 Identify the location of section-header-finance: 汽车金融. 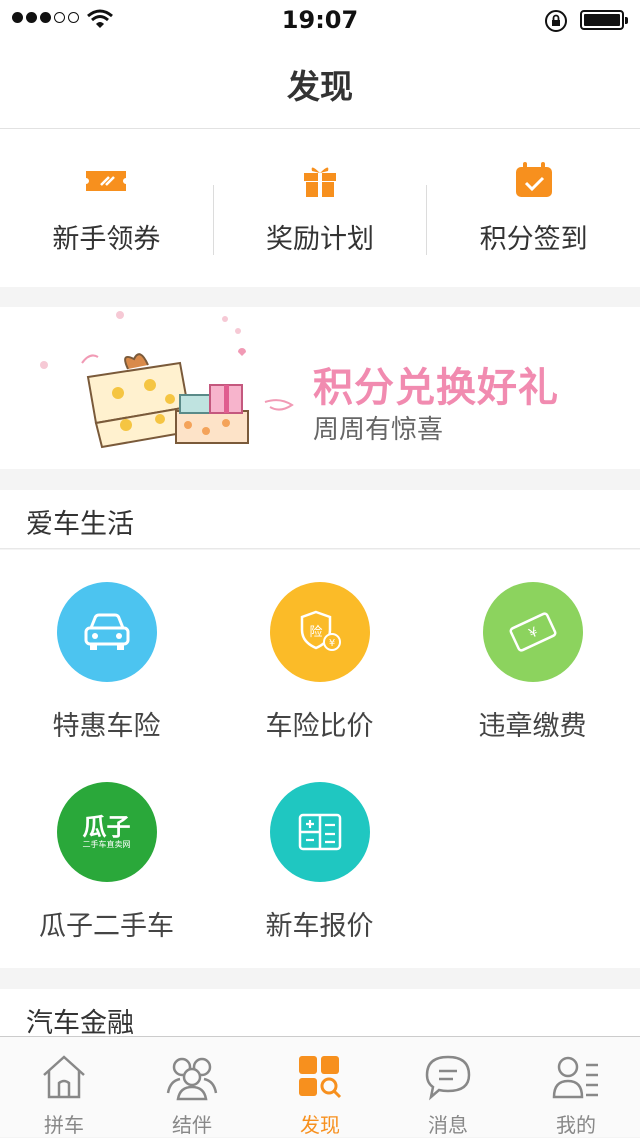
(320, 1014).